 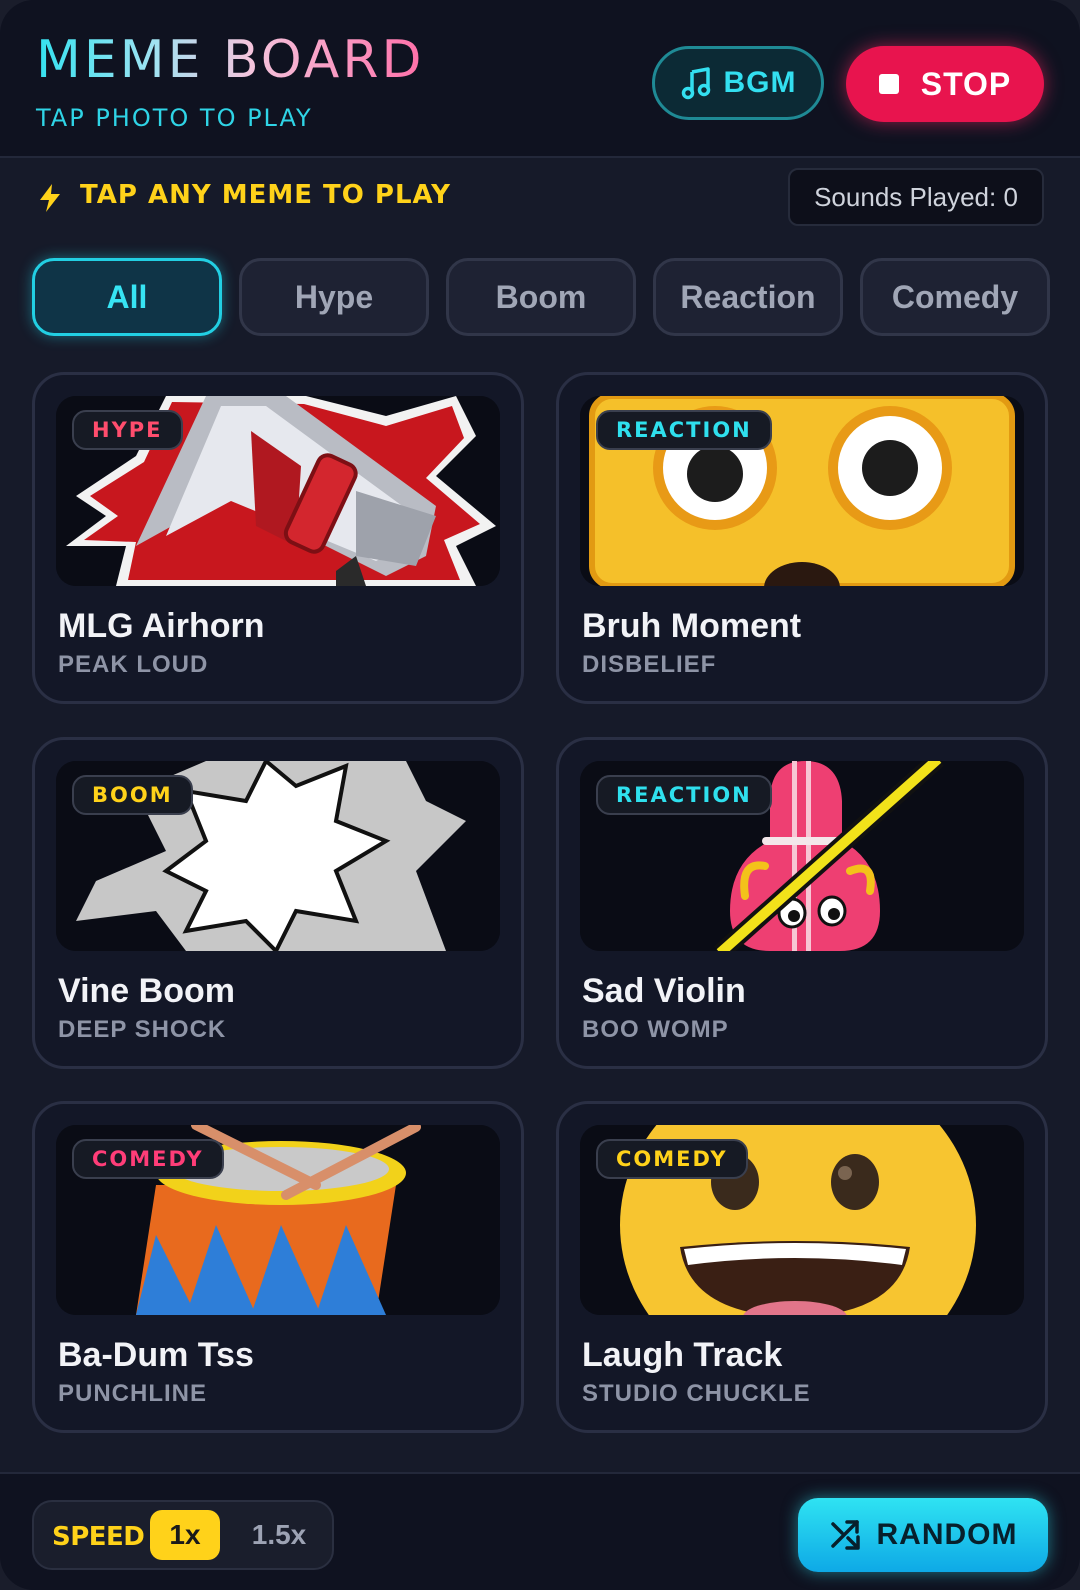 I want to click on meme-title: Ba-Dum Tss, so click(x=156, y=1355).